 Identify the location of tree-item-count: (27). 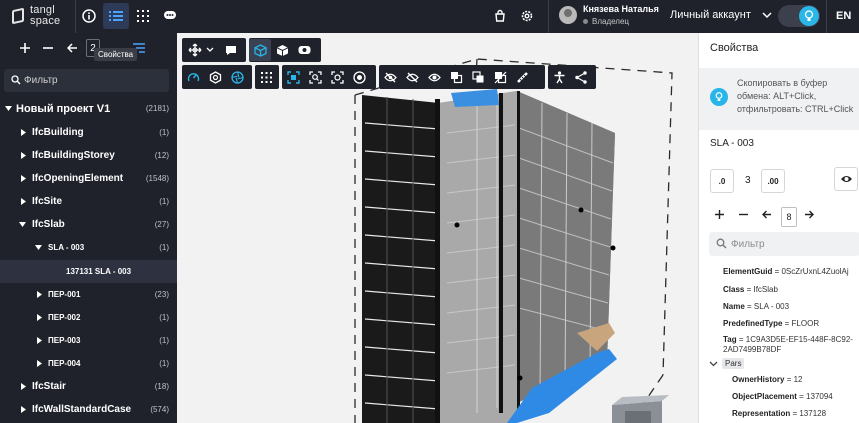
(161, 224).